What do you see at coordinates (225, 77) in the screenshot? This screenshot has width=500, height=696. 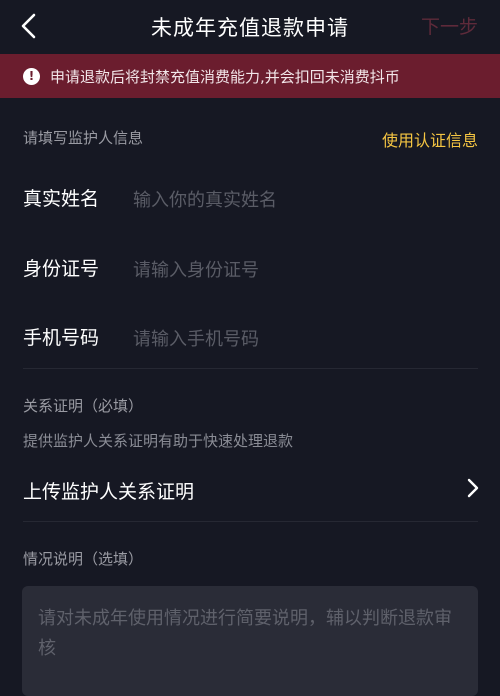 I see `warning-text: 申请退款后将封禁充值消费能力,并会扣回未消费抖币` at bounding box center [225, 77].